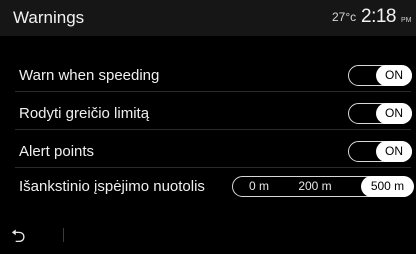 This screenshot has width=416, height=254. I want to click on back-arrow-icon: ⮌, so click(18, 239).